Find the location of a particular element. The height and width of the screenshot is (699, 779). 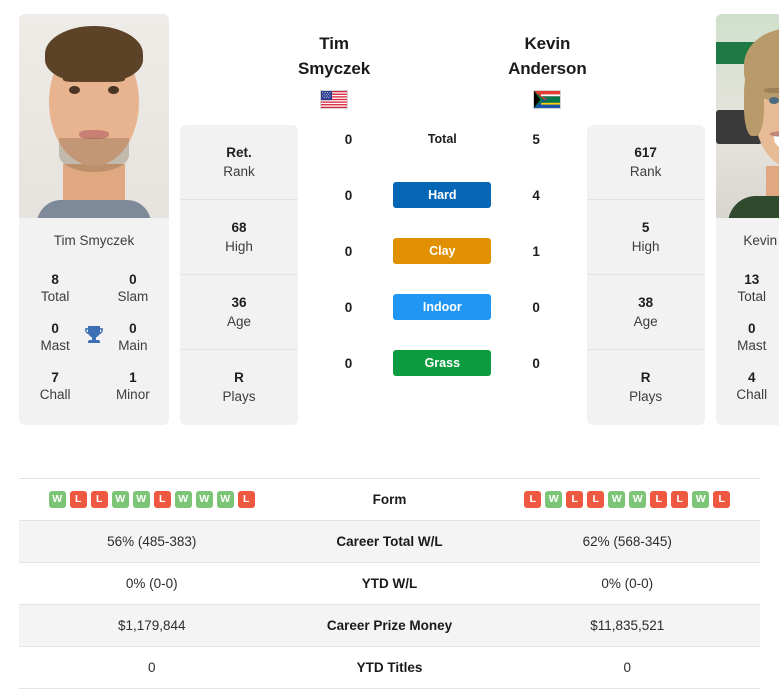

left-titles-row-2: 0 Mast 0 Main is located at coordinates (94, 337).